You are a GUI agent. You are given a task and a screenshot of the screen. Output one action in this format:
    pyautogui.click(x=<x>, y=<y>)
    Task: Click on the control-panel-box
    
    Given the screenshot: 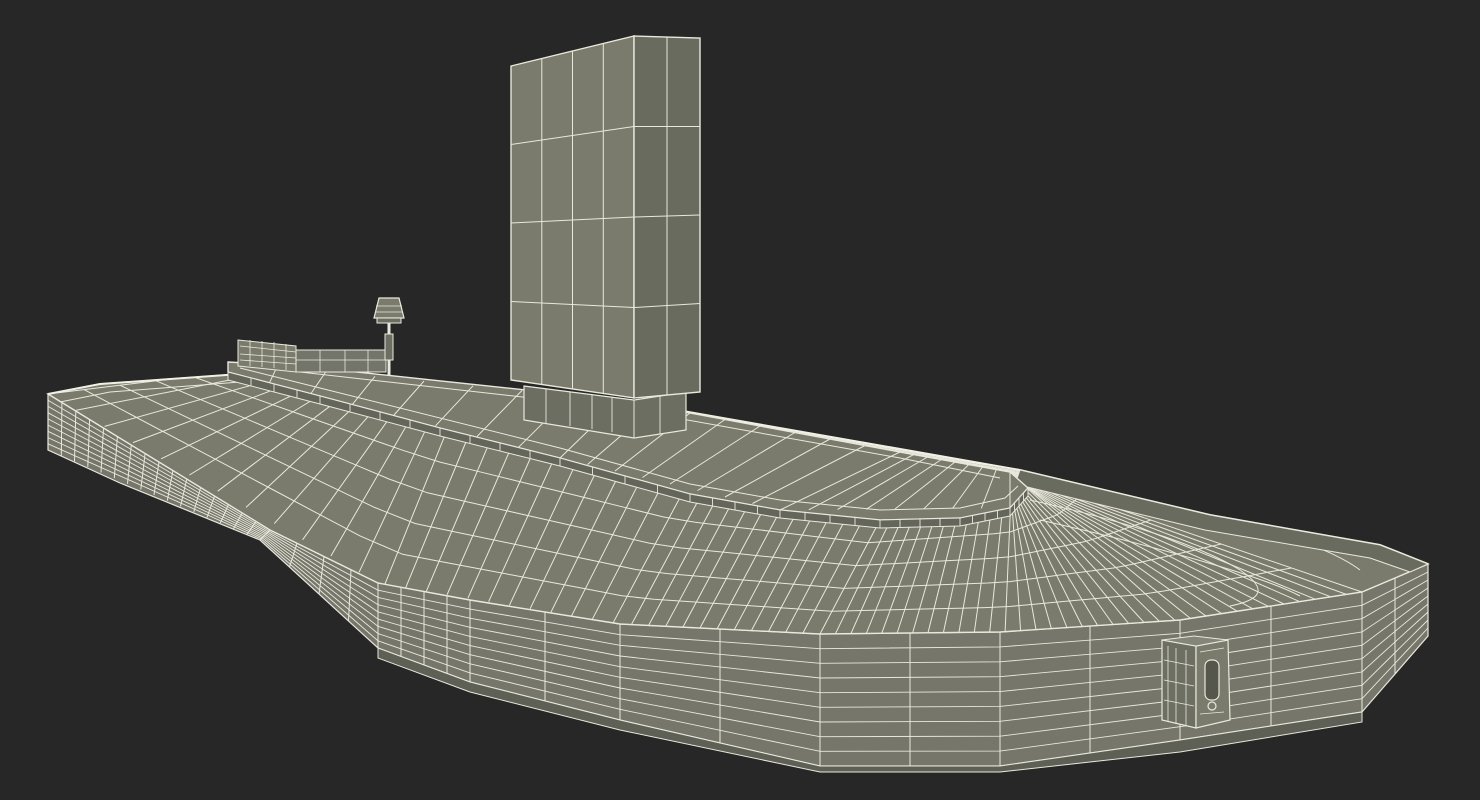 What is the action you would take?
    pyautogui.click(x=1196, y=682)
    